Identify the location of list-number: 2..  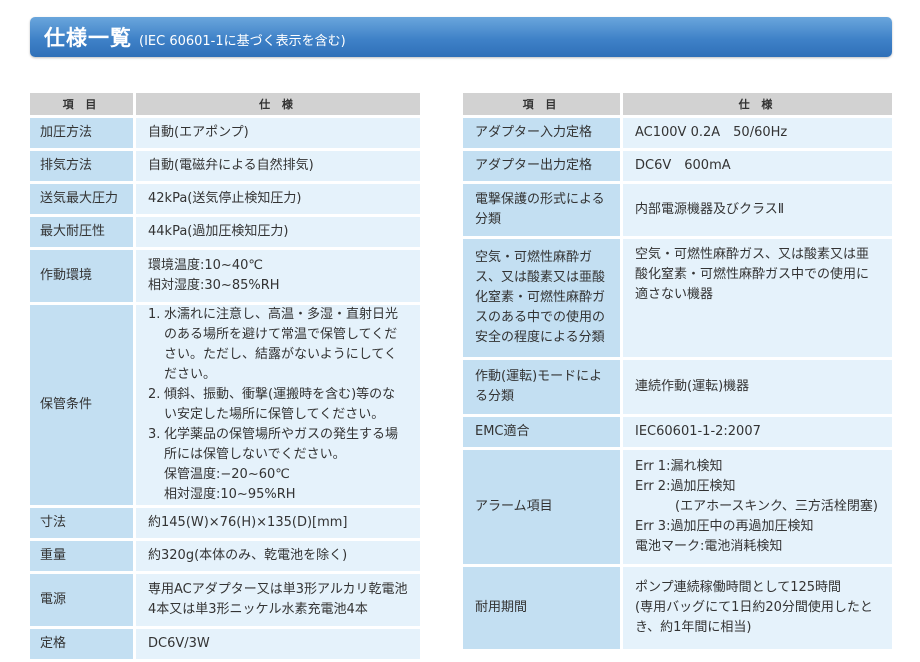
(154, 394).